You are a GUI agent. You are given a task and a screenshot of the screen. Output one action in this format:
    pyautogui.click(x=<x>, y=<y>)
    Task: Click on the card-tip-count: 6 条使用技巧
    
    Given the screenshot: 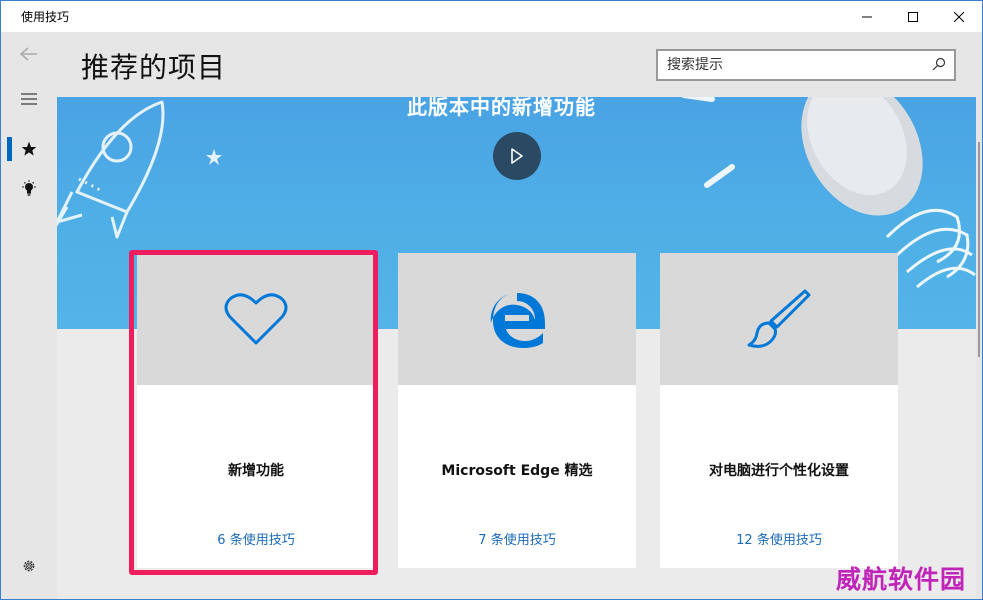 What is the action you would take?
    pyautogui.click(x=256, y=538)
    